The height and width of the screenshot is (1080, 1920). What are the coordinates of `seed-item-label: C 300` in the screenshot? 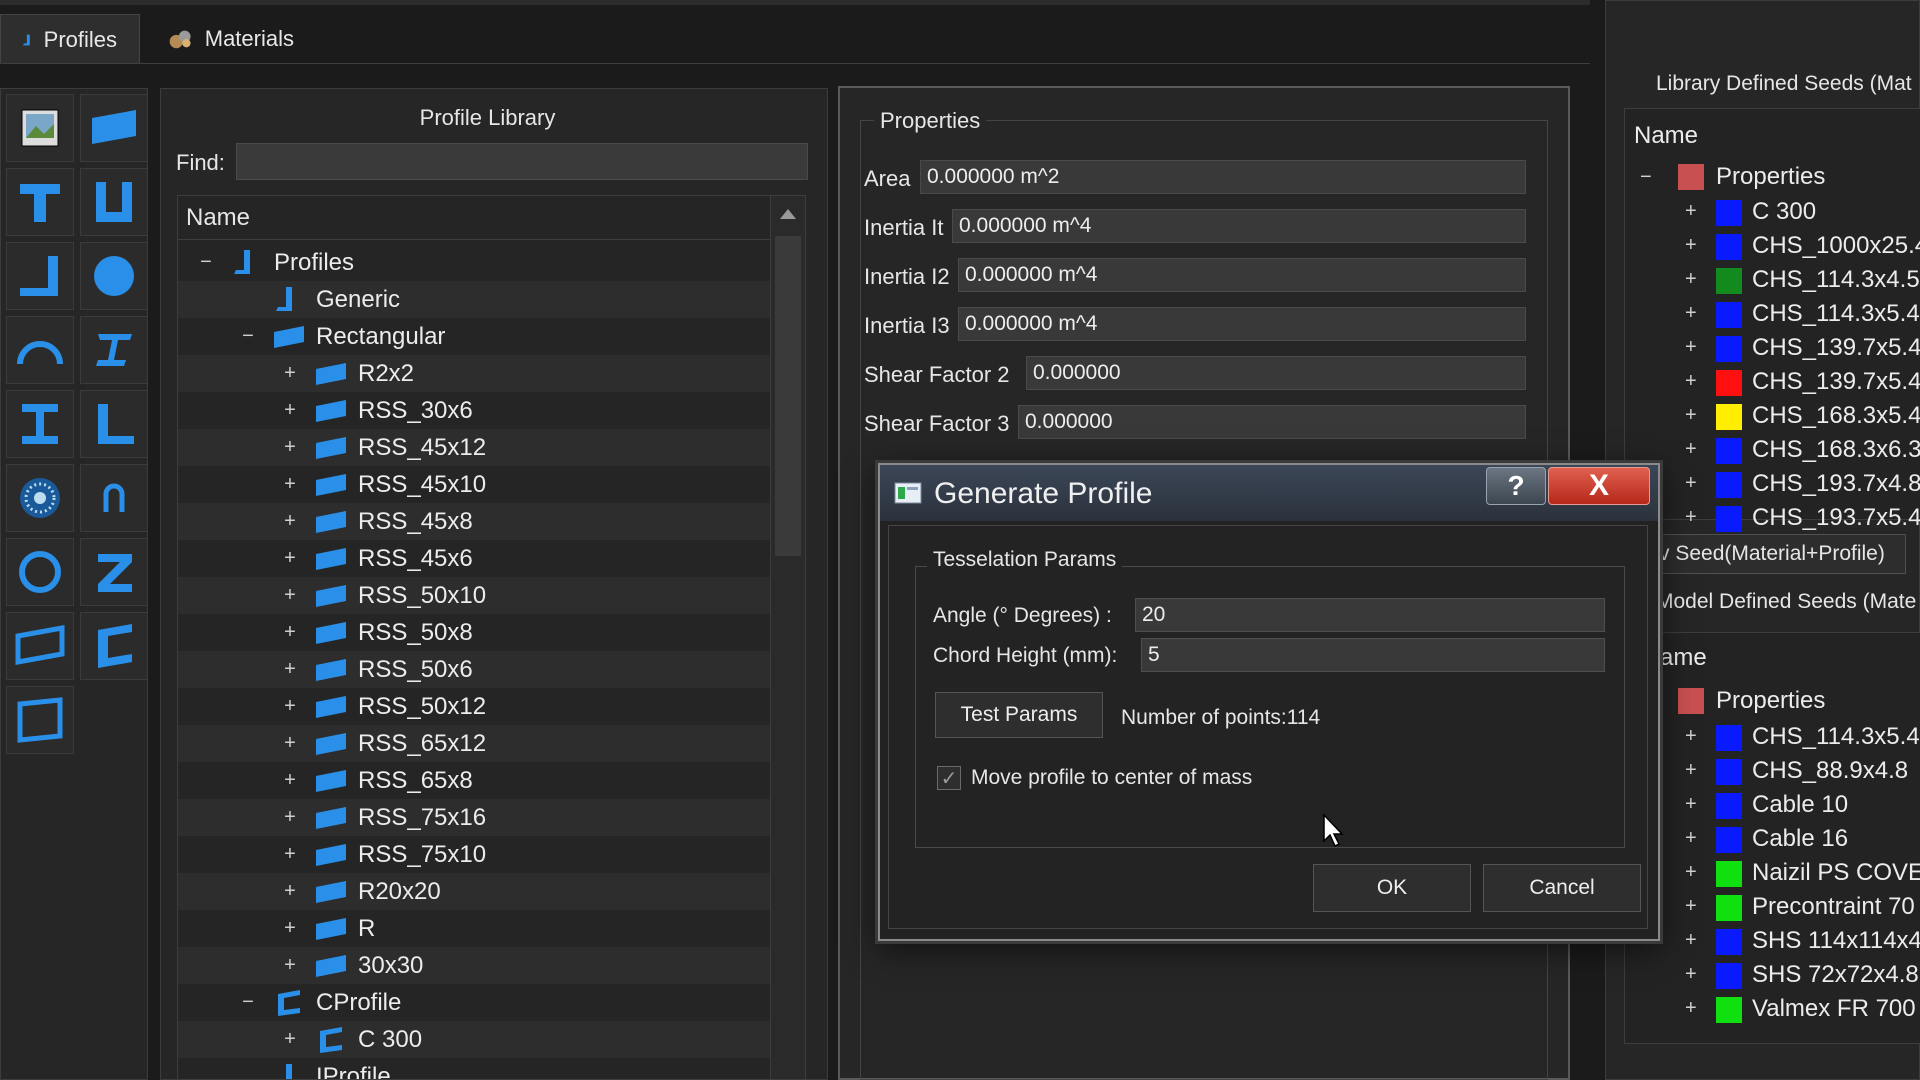 It's located at (1784, 212).